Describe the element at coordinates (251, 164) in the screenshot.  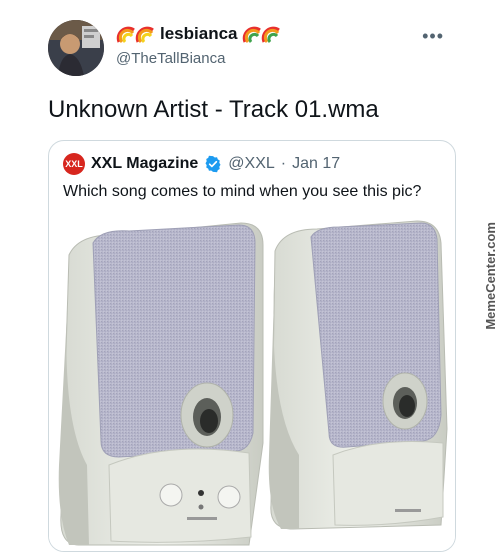
I see `quoted-handle: @XXL` at that location.